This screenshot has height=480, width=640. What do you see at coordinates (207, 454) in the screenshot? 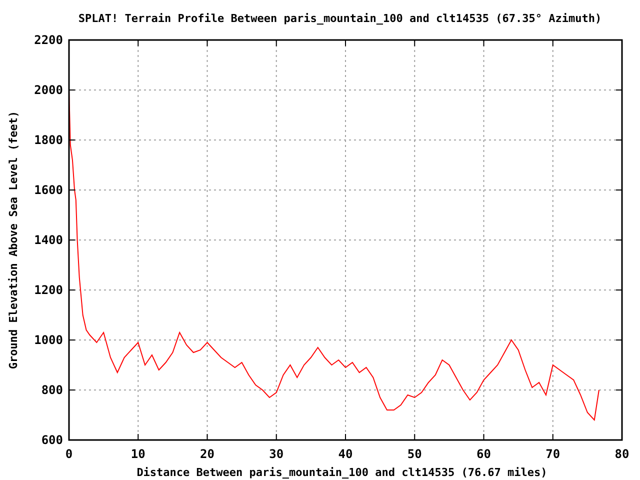
I see `x-tick-label: 20` at bounding box center [207, 454].